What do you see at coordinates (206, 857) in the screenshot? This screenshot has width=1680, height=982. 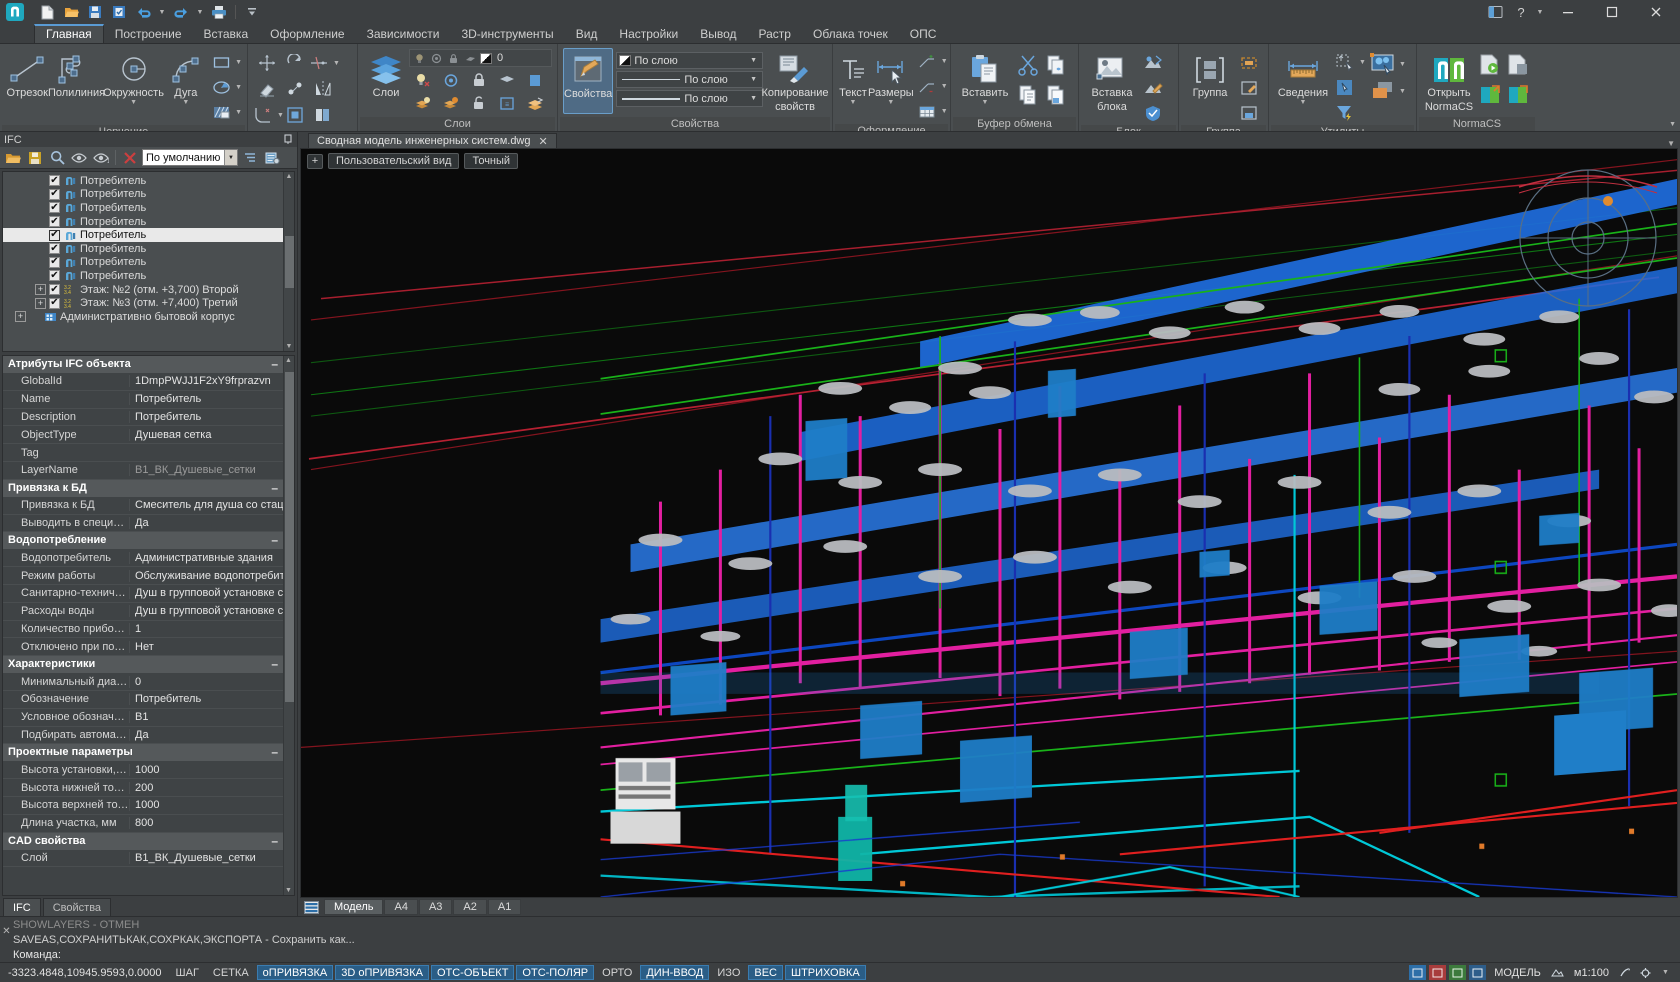 I see `property-value: В1_ВК_Душевые_сетки` at bounding box center [206, 857].